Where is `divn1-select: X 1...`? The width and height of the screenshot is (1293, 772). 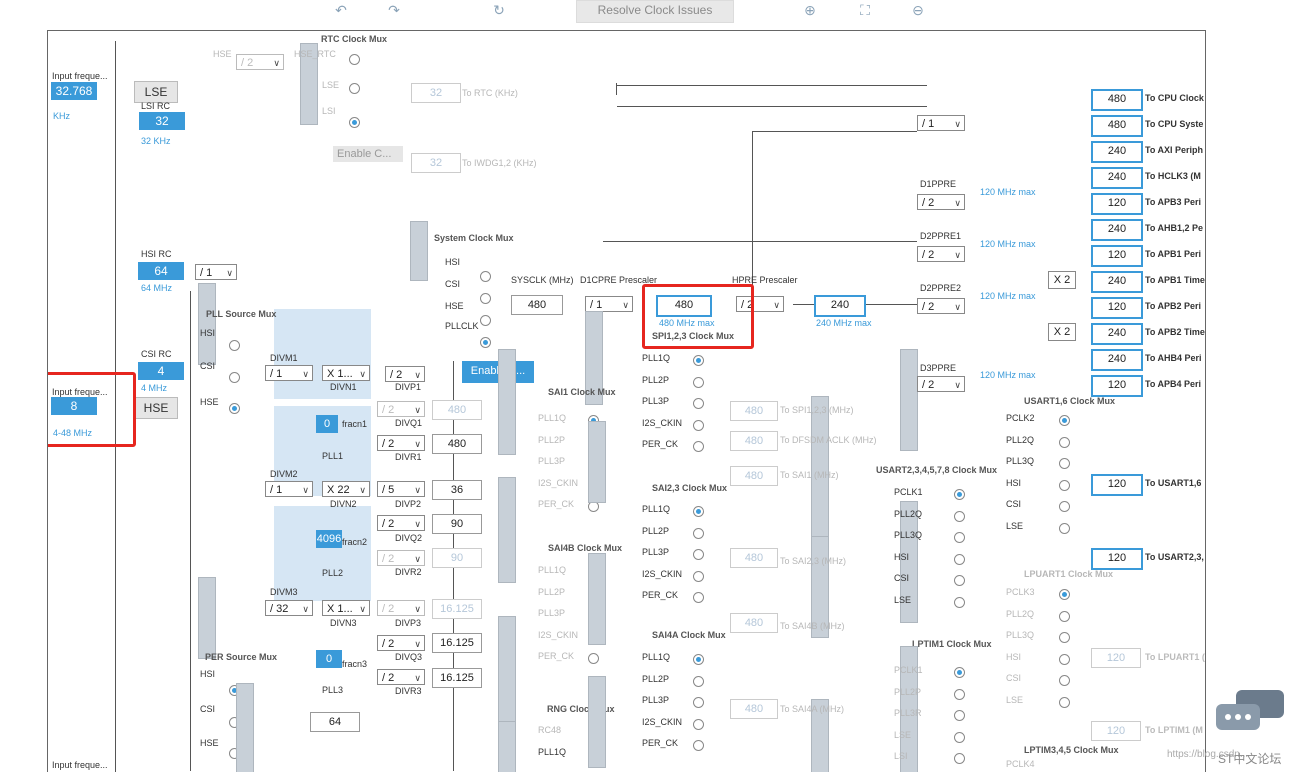
divn1-select: X 1... is located at coordinates (346, 373).